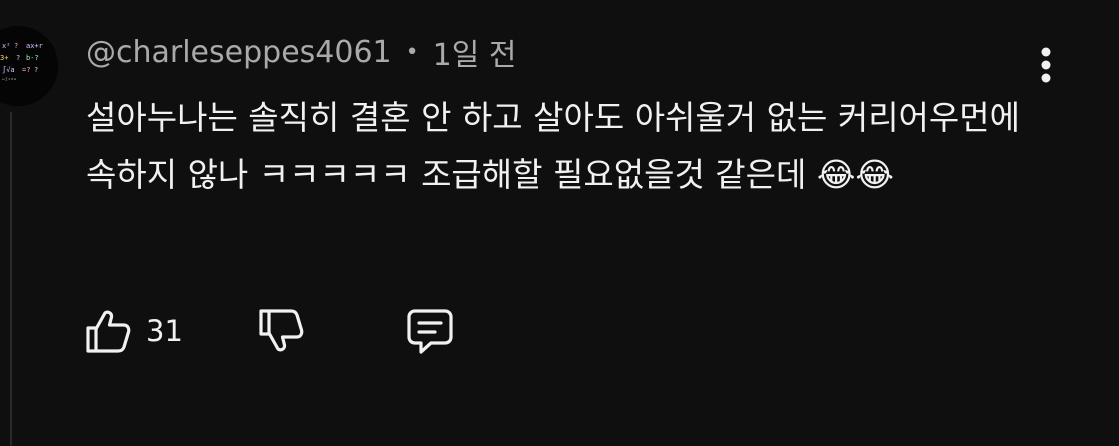 This screenshot has height=446, width=1119. I want to click on avatar-image: x² ? ax+r 3+ ? b-? ∫√a =? ? ω ∑ π θ Δ, so click(29, 66).